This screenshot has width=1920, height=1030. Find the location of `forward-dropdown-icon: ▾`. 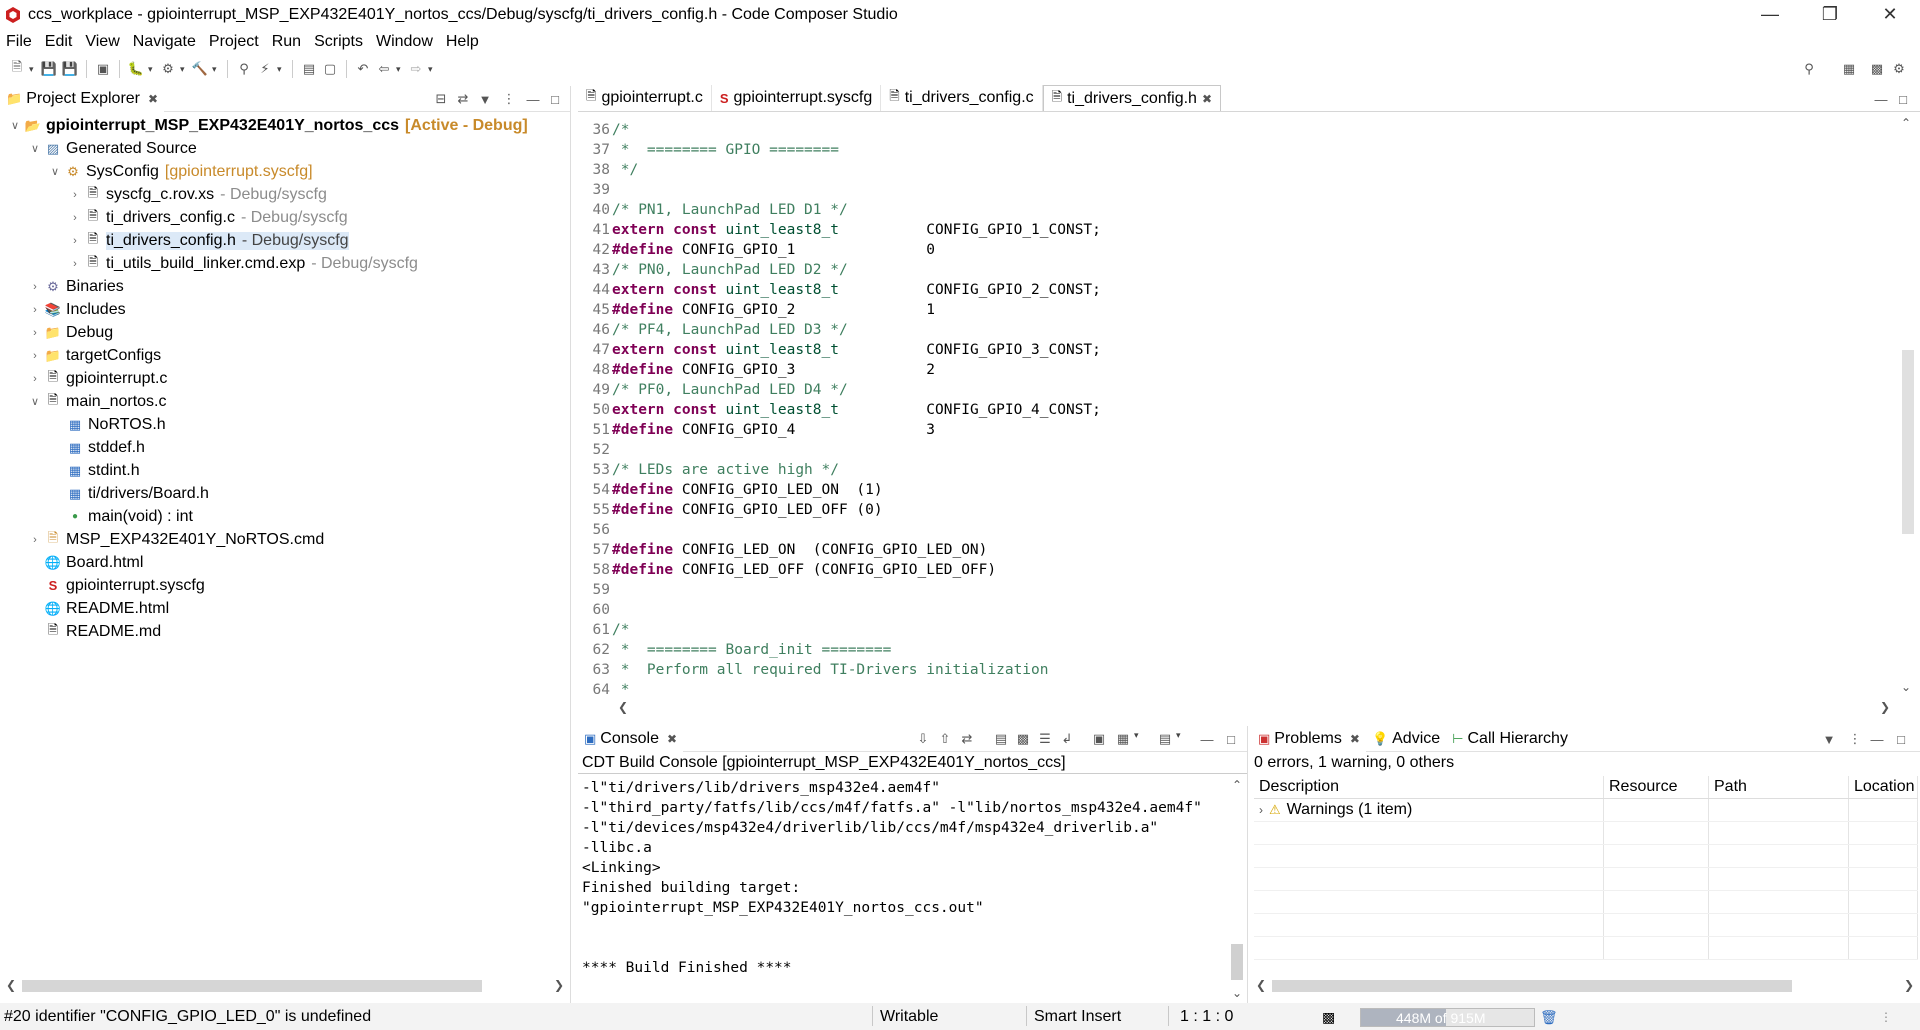

forward-dropdown-icon: ▾ is located at coordinates (432, 69).